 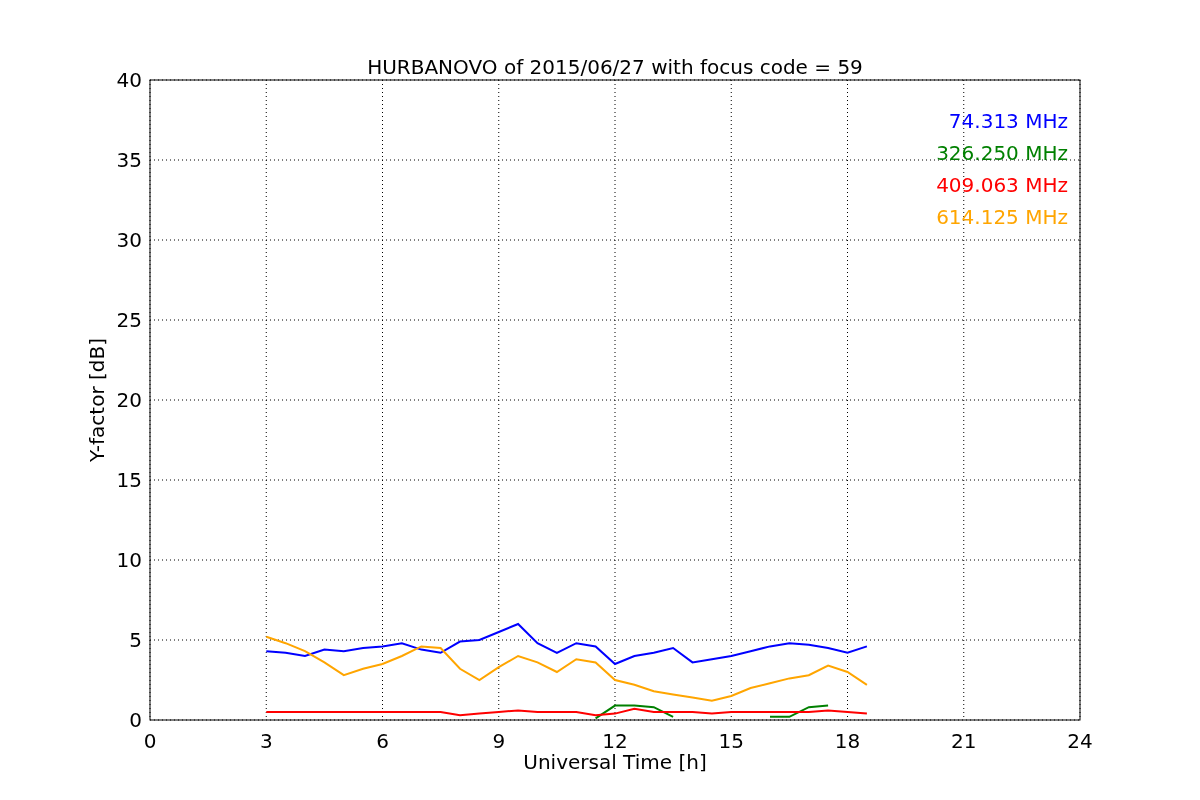 I want to click on y-axis-label: Y-factor [dB], so click(x=97, y=400).